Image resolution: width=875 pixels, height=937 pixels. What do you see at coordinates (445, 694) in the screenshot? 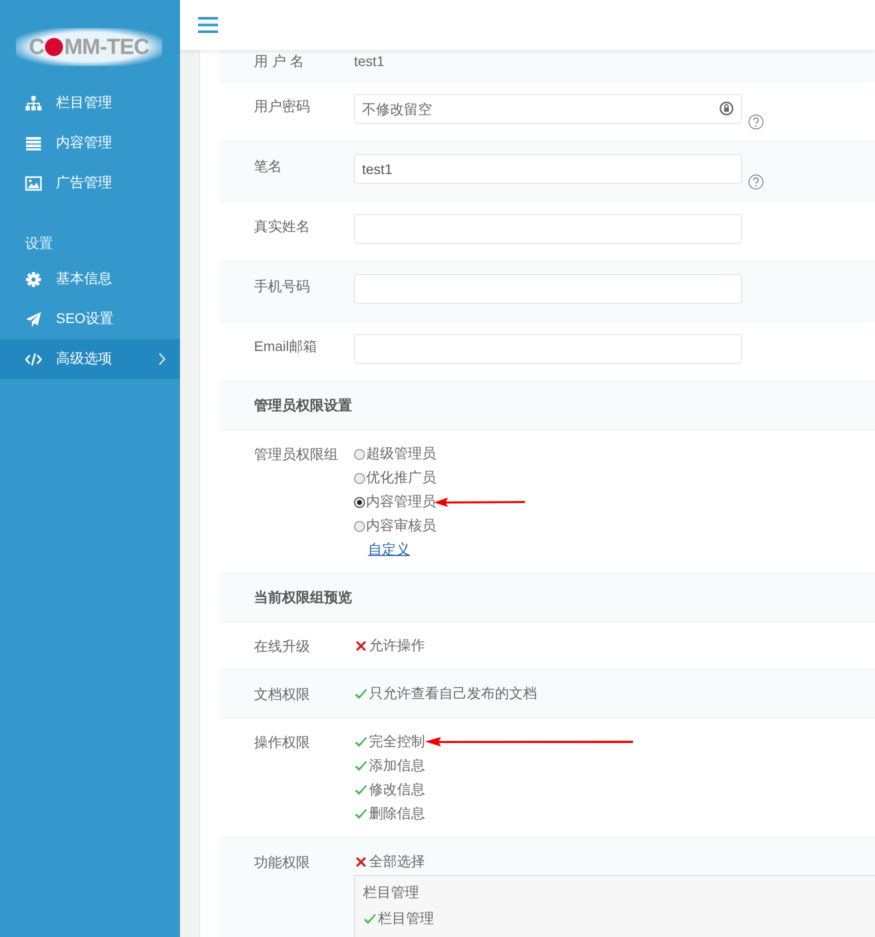
I see `permission-item: 只允许查看自己发布的文档` at bounding box center [445, 694].